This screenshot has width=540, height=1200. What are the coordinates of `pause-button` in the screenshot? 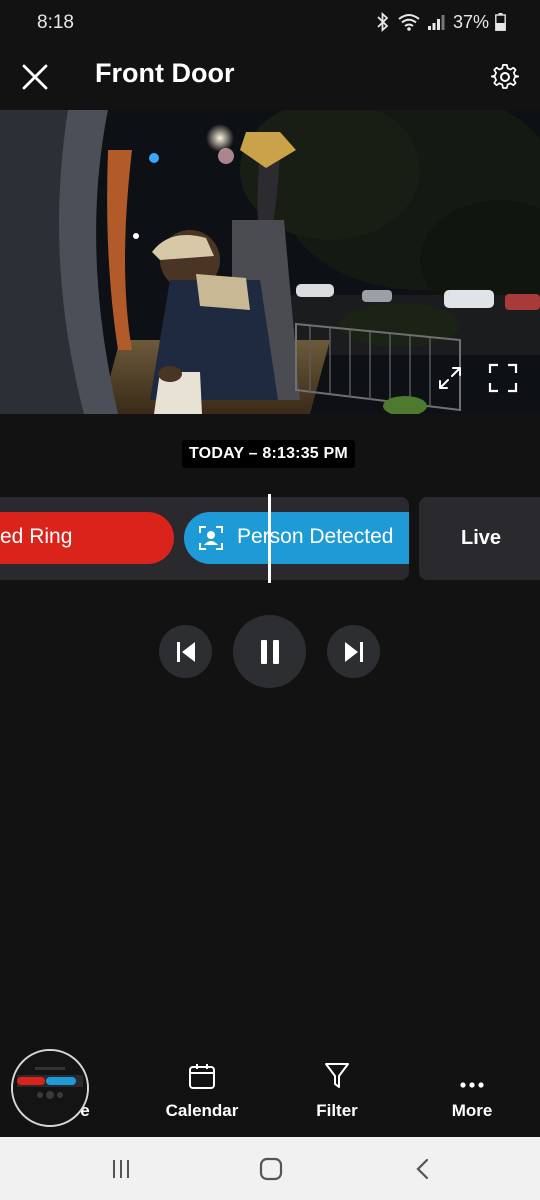 It's located at (269, 651).